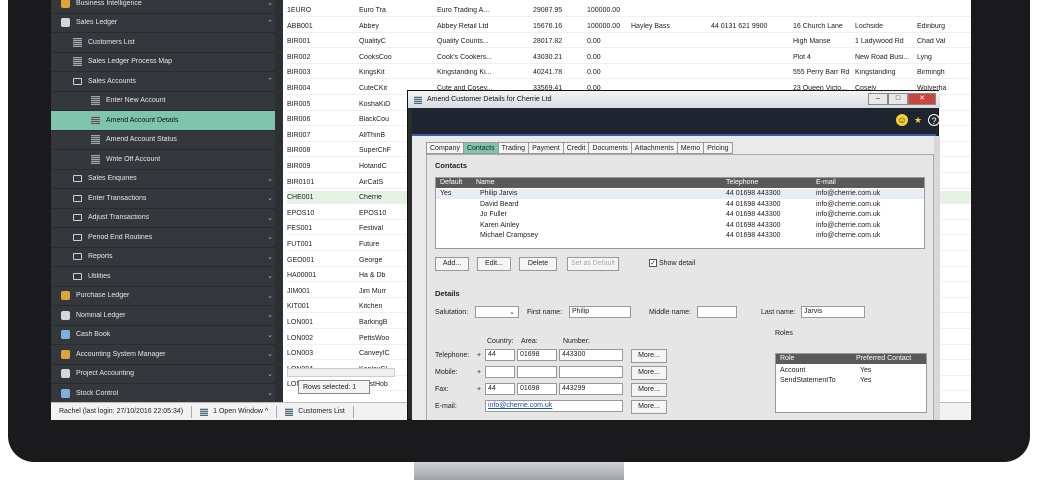 The image size is (1038, 480). What do you see at coordinates (163, 82) in the screenshot?
I see `sidebar-item: Sales Accounts ⌃` at bounding box center [163, 82].